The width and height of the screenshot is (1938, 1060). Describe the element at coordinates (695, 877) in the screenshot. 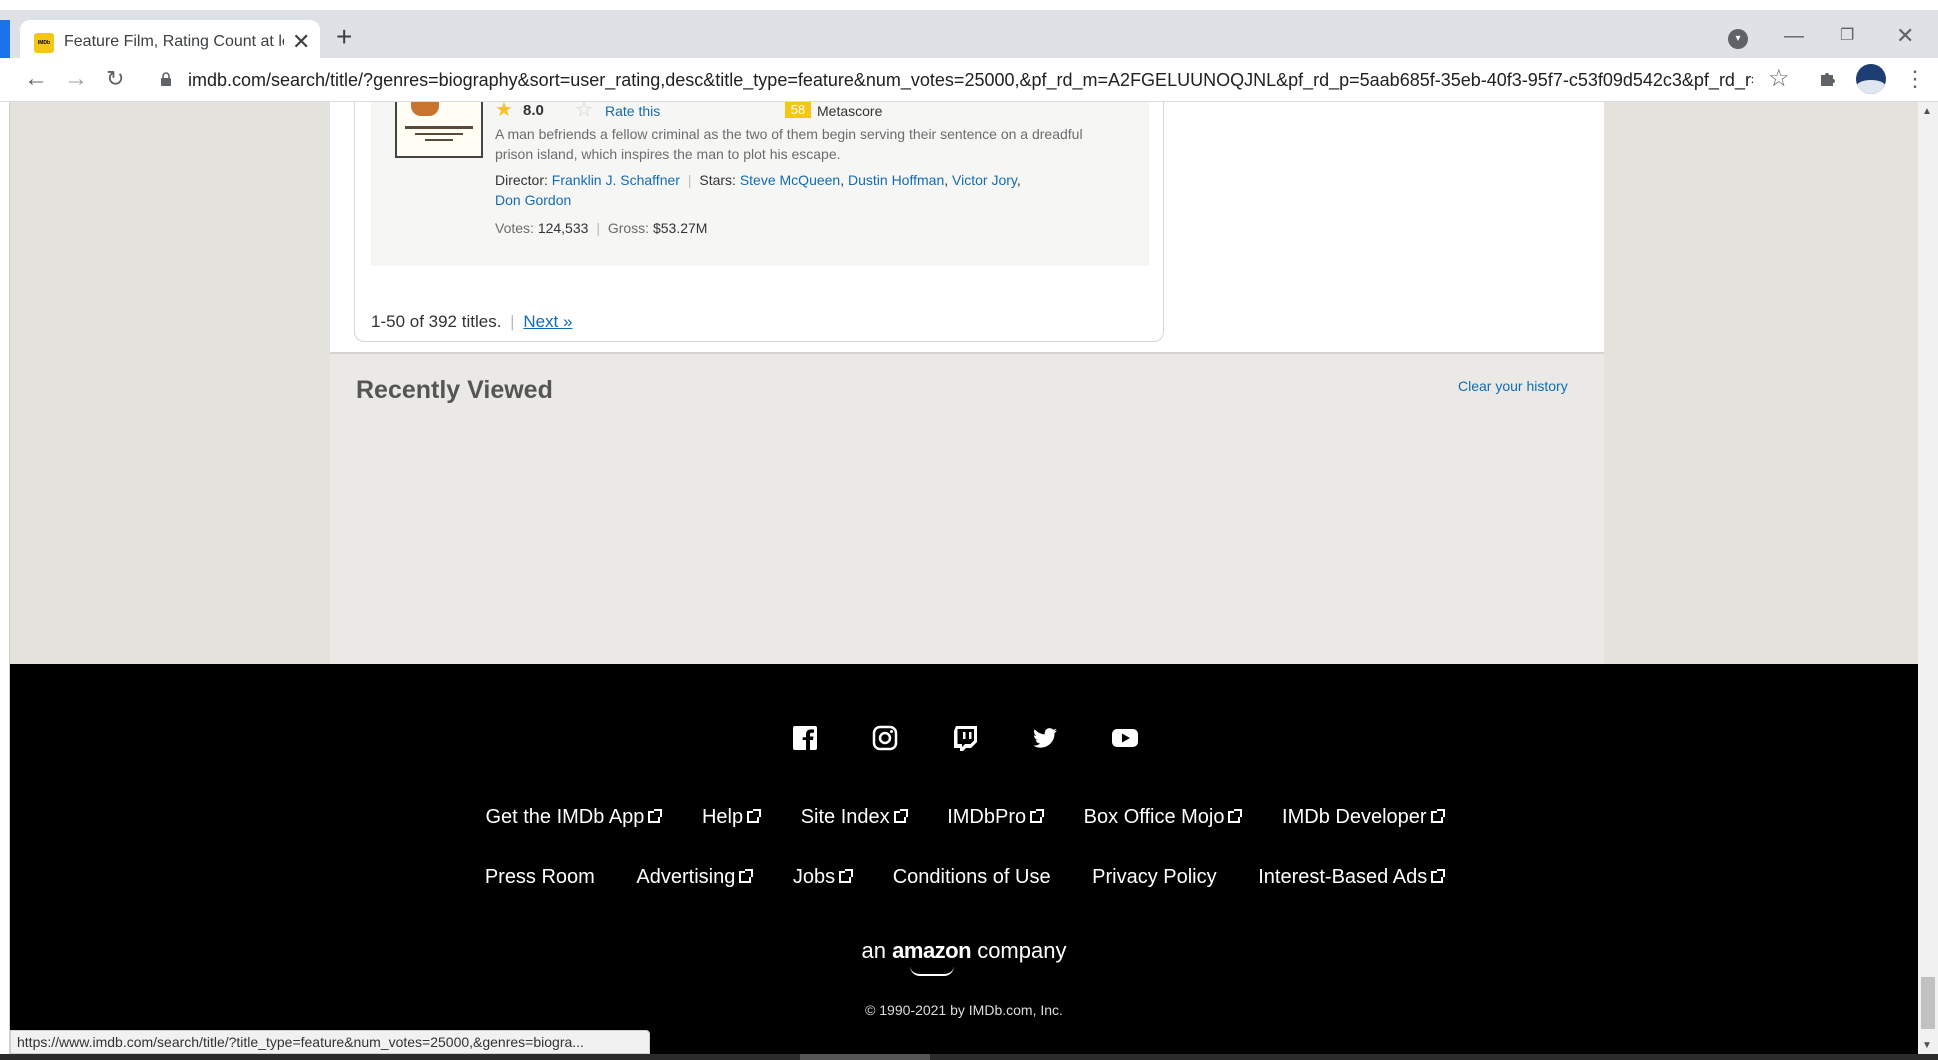

I see `footer-link-advertising: Advertising` at that location.